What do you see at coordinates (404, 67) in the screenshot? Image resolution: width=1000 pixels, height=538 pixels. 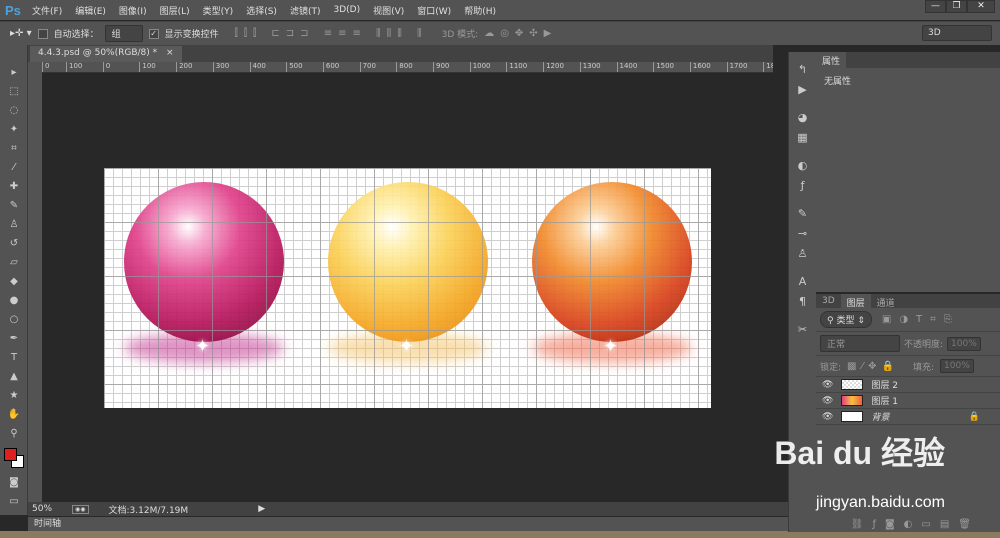 I see `ruler-tick-label: 800` at bounding box center [404, 67].